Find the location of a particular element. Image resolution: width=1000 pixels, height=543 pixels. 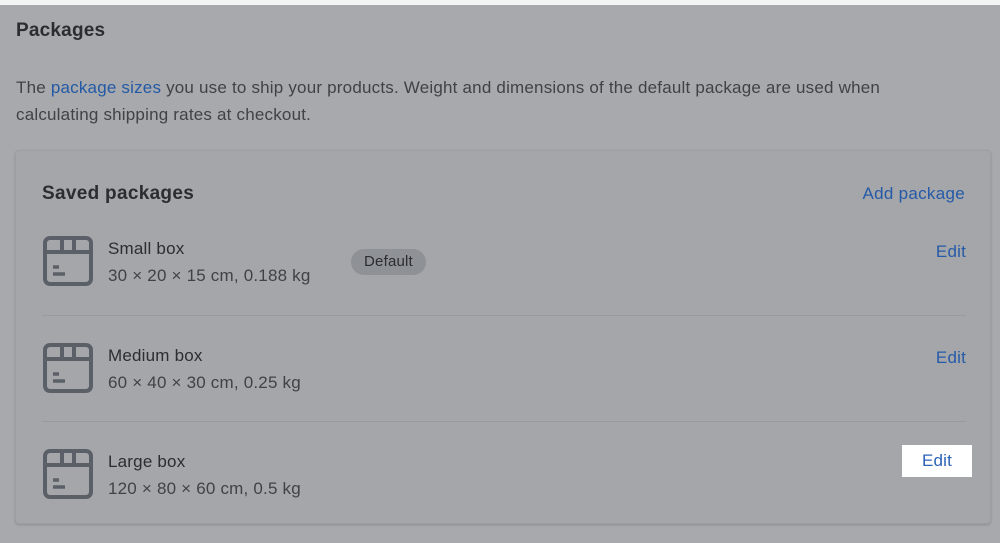

edit-small-box-link: Edit is located at coordinates (951, 252).